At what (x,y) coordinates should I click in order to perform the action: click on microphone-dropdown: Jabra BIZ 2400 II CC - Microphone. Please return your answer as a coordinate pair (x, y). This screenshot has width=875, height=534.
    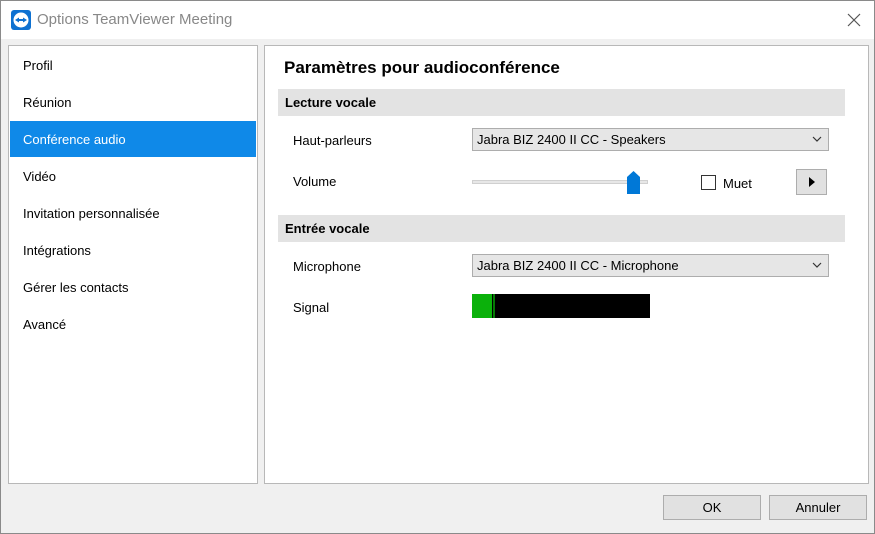
    Looking at the image, I should click on (650, 265).